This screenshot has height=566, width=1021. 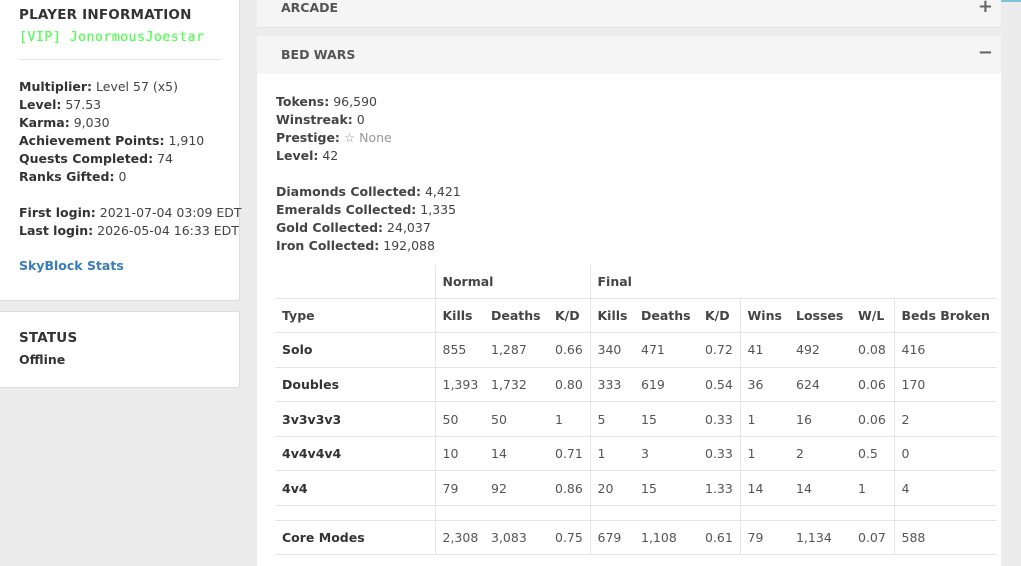 I want to click on table-cell: 624, so click(x=820, y=385).